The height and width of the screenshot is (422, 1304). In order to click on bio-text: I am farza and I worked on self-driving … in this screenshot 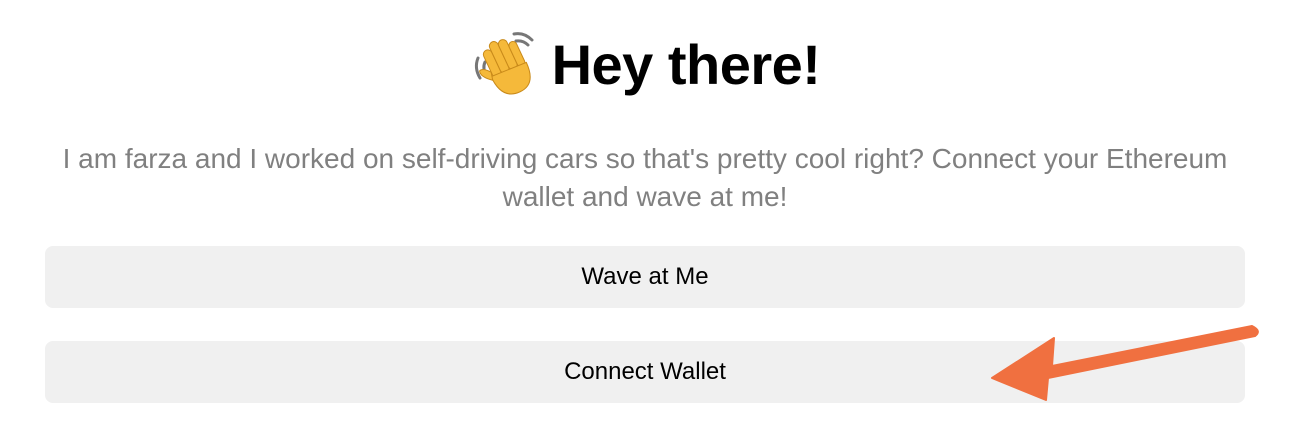, I will do `click(645, 177)`.